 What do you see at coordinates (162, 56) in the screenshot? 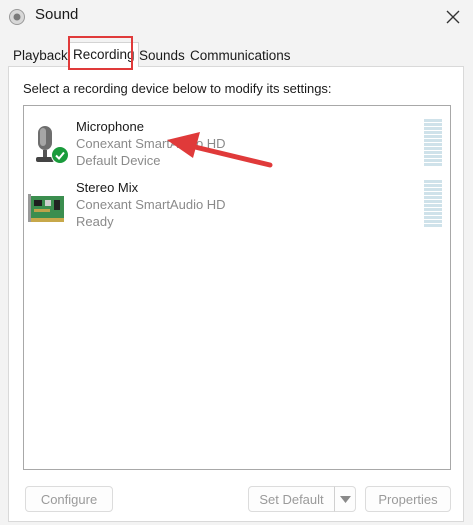
I see `tab-sounds: Sounds` at bounding box center [162, 56].